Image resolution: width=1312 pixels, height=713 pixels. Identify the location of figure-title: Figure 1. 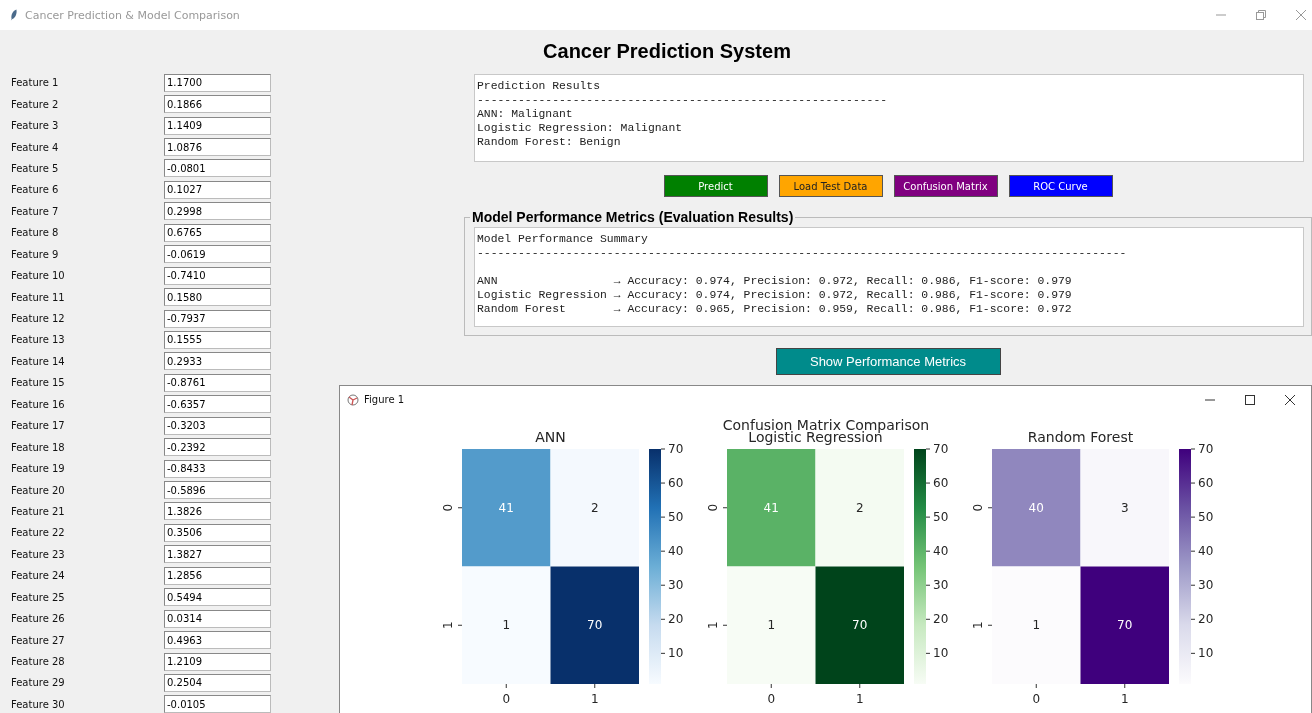
(384, 399).